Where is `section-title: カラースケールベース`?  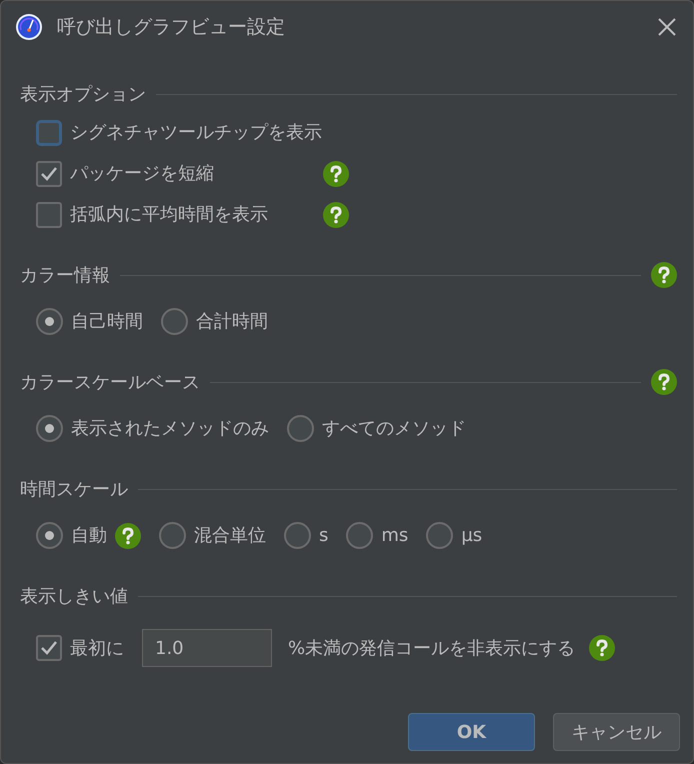
section-title: カラースケールベース is located at coordinates (110, 382).